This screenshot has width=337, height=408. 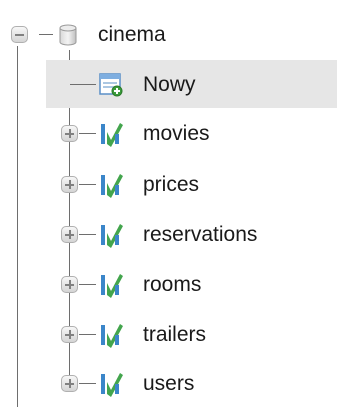 I want to click on tree-item-new: Nowy, so click(x=168, y=84).